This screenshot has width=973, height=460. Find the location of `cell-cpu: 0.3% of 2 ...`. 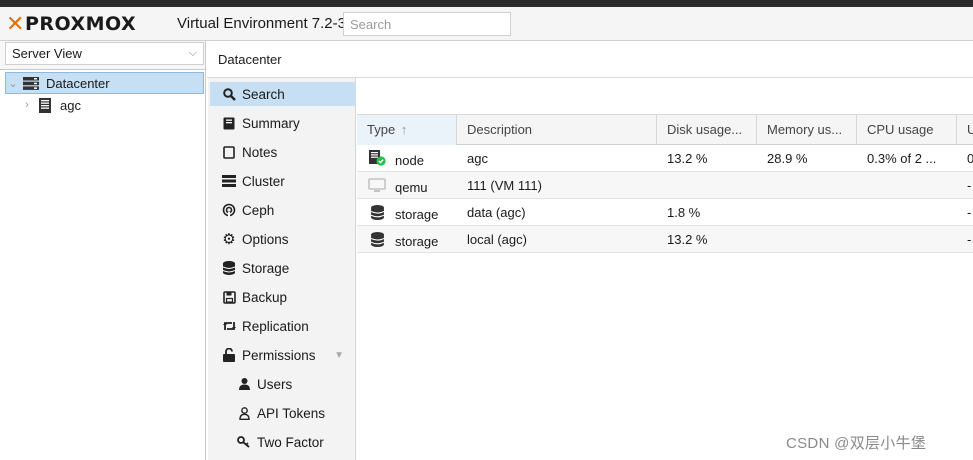

cell-cpu: 0.3% of 2 ... is located at coordinates (902, 158).